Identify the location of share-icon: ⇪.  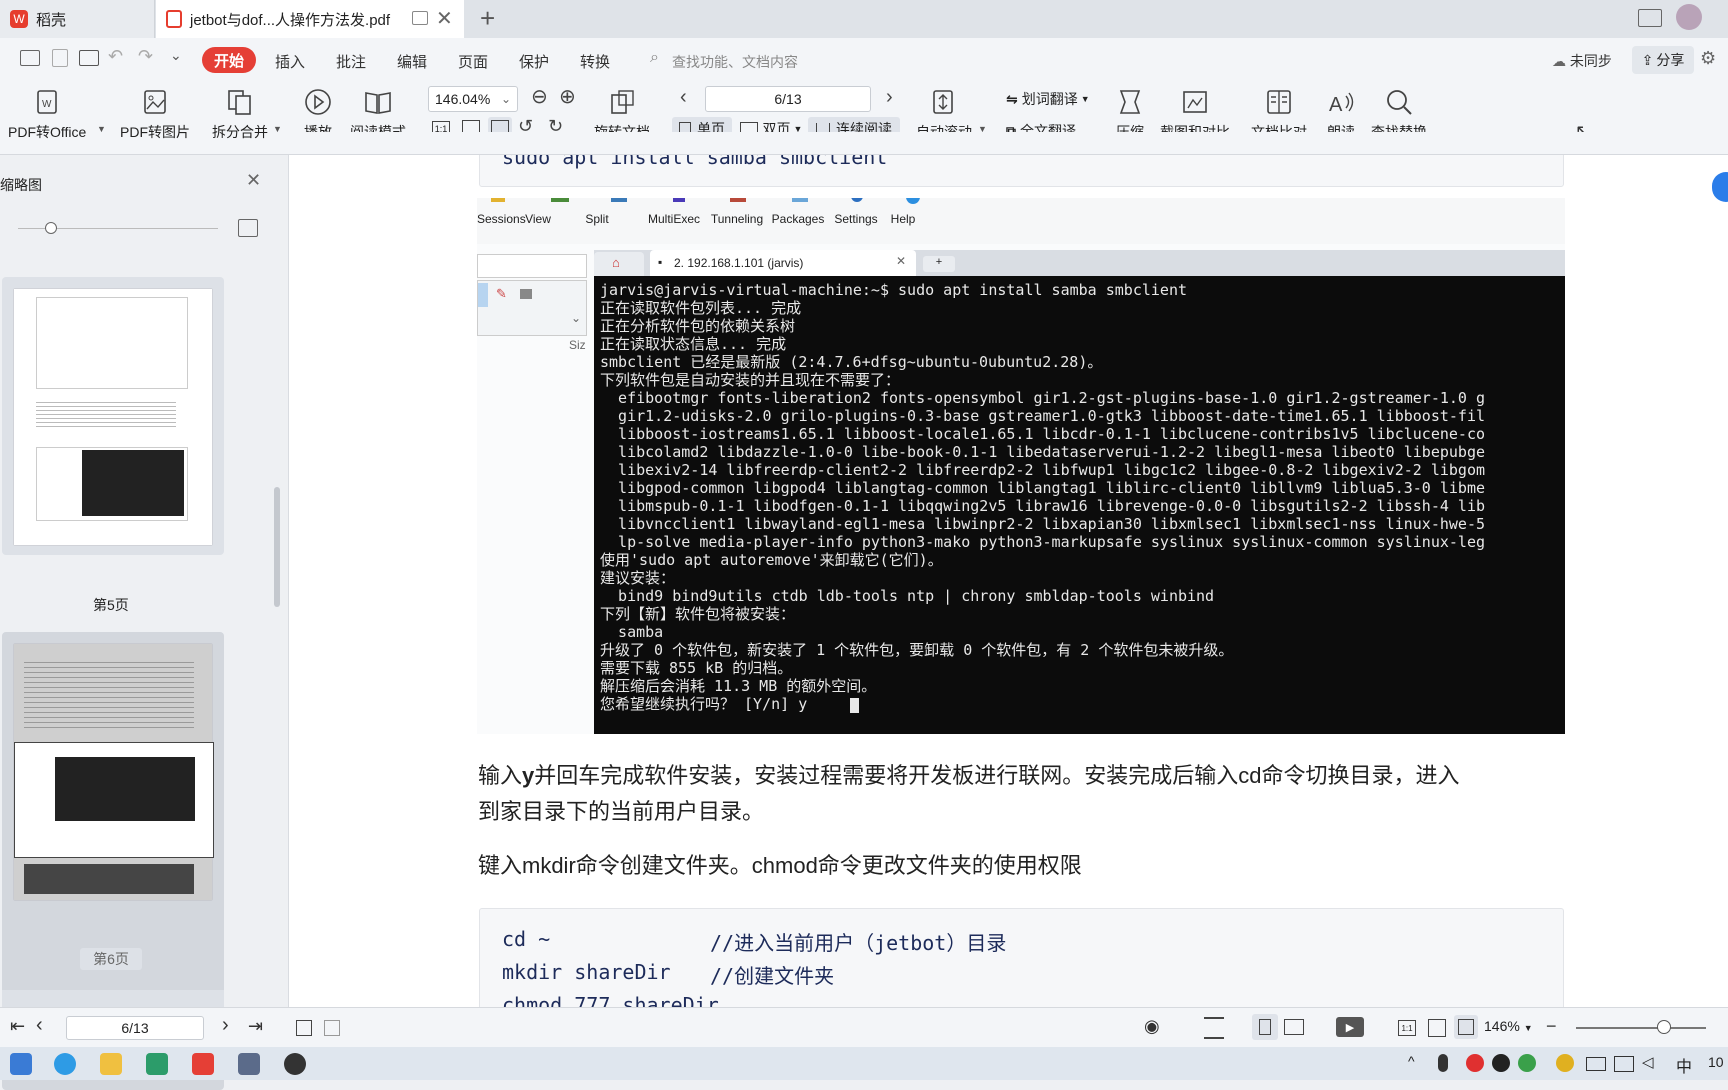
(1647, 59).